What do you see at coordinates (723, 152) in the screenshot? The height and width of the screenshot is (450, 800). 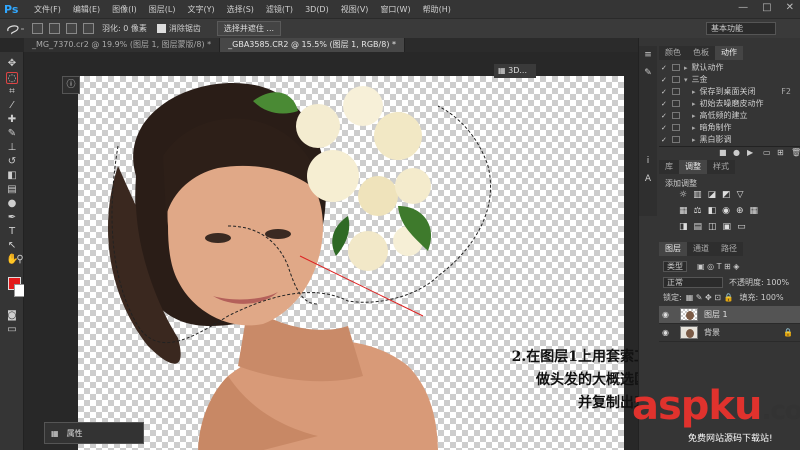 I see `stop-record-icon: ■` at bounding box center [723, 152].